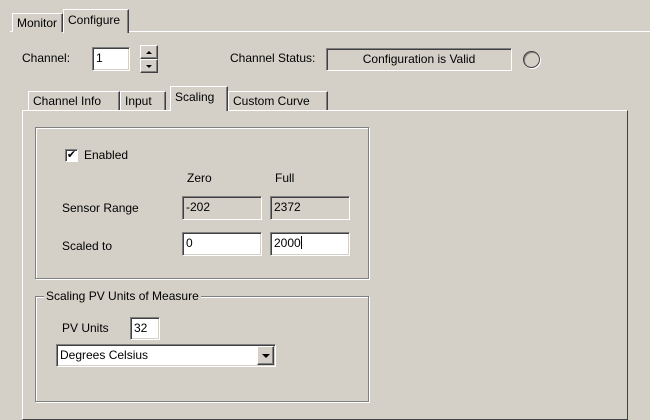  What do you see at coordinates (287, 243) in the screenshot?
I see `scaled-full-value: 2000` at bounding box center [287, 243].